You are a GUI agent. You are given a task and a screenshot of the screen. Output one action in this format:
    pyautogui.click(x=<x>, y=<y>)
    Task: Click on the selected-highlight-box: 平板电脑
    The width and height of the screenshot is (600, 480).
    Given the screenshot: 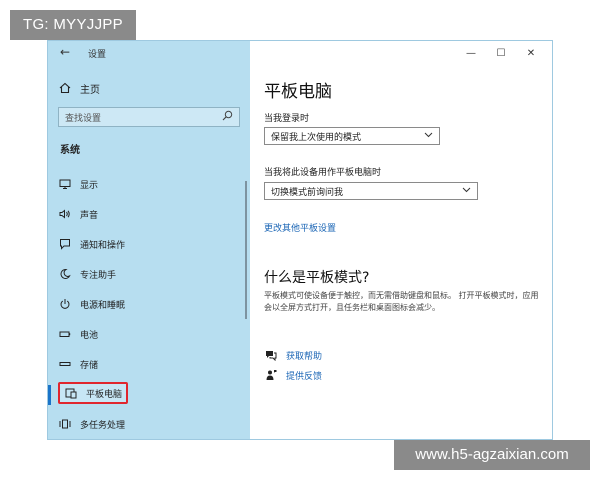 What is the action you would take?
    pyautogui.click(x=93, y=393)
    